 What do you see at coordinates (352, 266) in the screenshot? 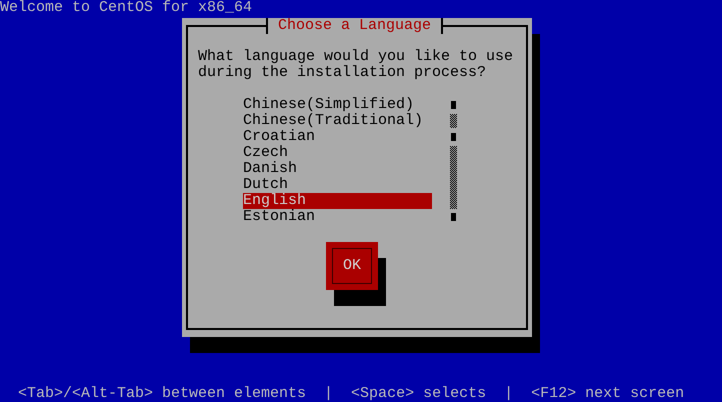
I see `ok-button: OK` at bounding box center [352, 266].